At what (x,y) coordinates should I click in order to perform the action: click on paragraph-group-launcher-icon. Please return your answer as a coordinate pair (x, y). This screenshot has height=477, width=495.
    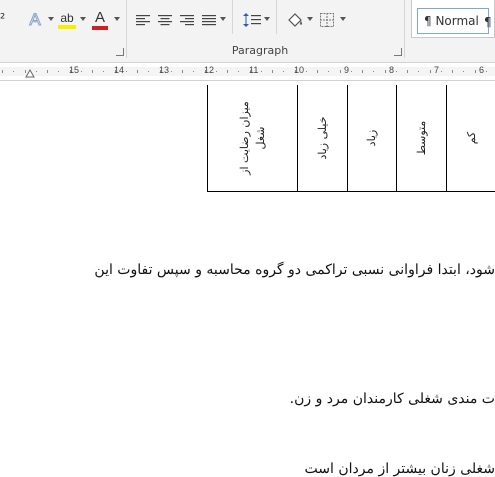
    Looking at the image, I should click on (398, 52).